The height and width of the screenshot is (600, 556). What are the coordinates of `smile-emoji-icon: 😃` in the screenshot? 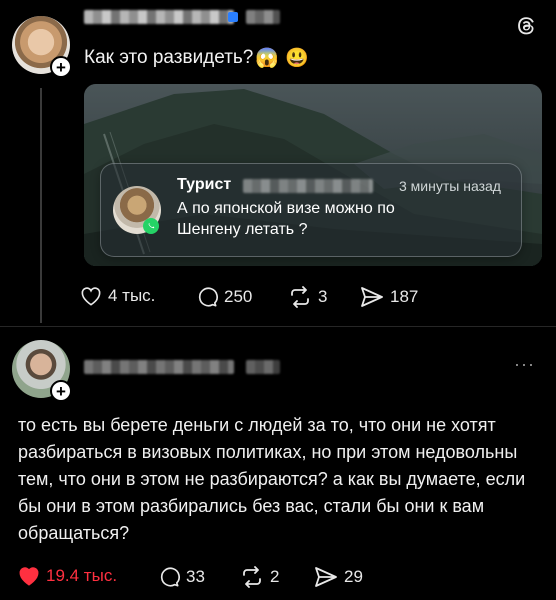 It's located at (297, 58).